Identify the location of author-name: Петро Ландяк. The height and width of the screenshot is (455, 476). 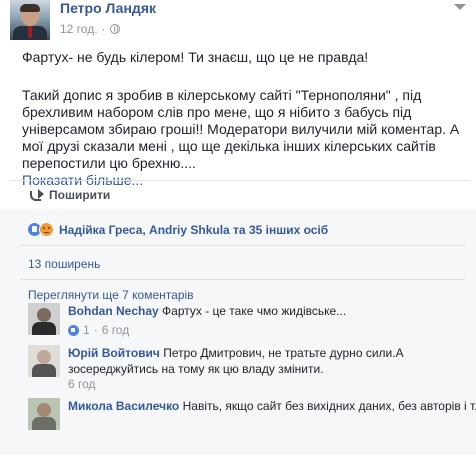
(108, 8).